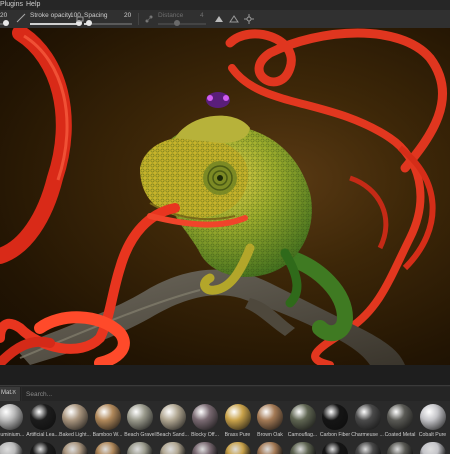  Describe the element at coordinates (225, 5) in the screenshot. I see `menu-bar: Plugins Help` at that location.